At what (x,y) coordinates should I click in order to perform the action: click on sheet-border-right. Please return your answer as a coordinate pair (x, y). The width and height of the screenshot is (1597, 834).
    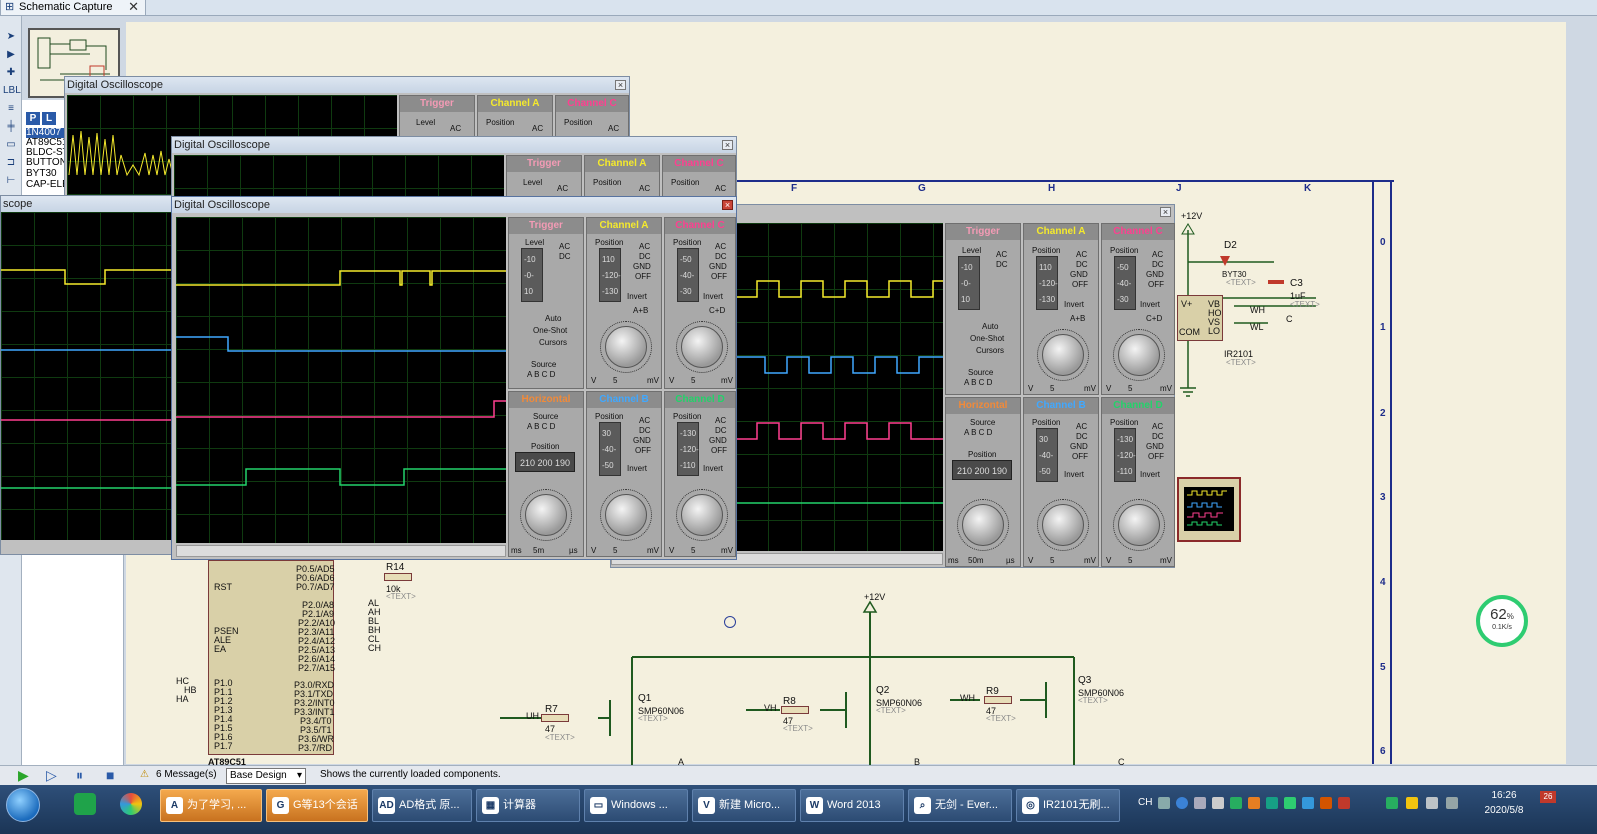
    Looking at the image, I should click on (1373, 472).